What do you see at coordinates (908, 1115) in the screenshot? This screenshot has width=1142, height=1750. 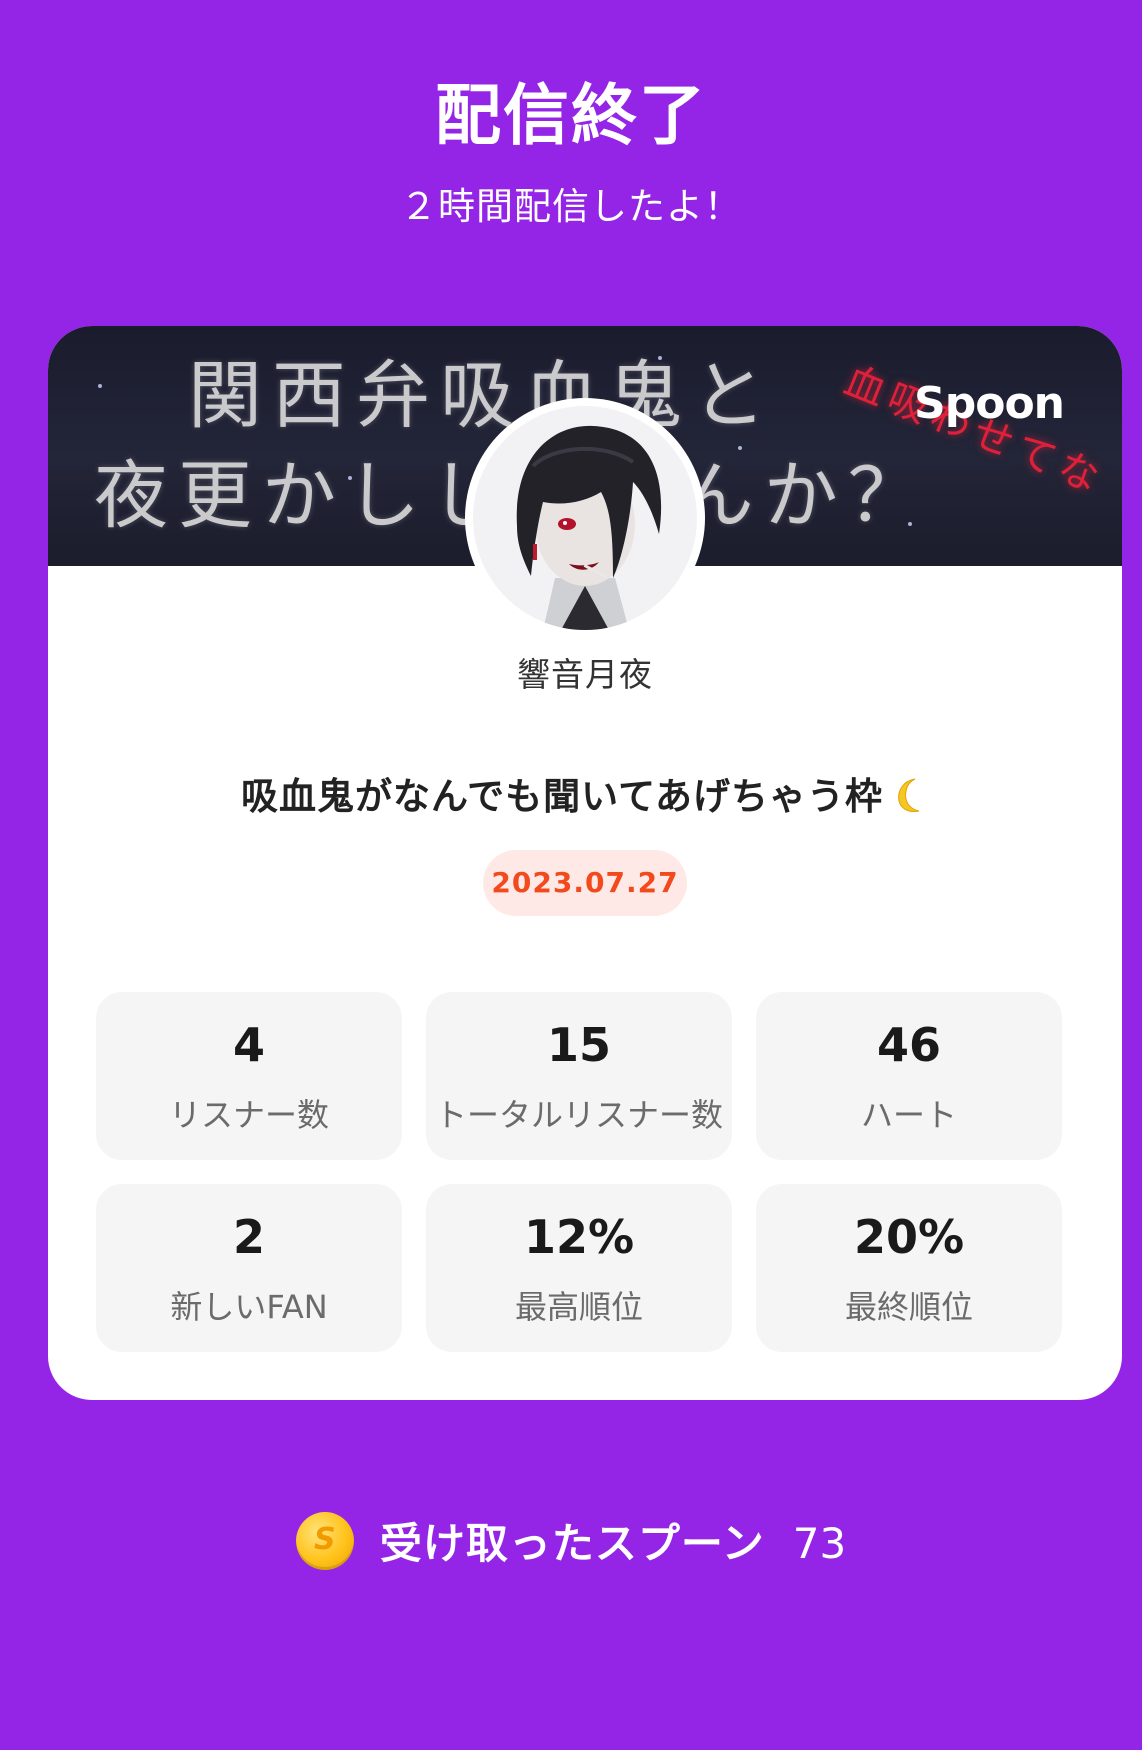 I see `stat-label: ハート` at bounding box center [908, 1115].